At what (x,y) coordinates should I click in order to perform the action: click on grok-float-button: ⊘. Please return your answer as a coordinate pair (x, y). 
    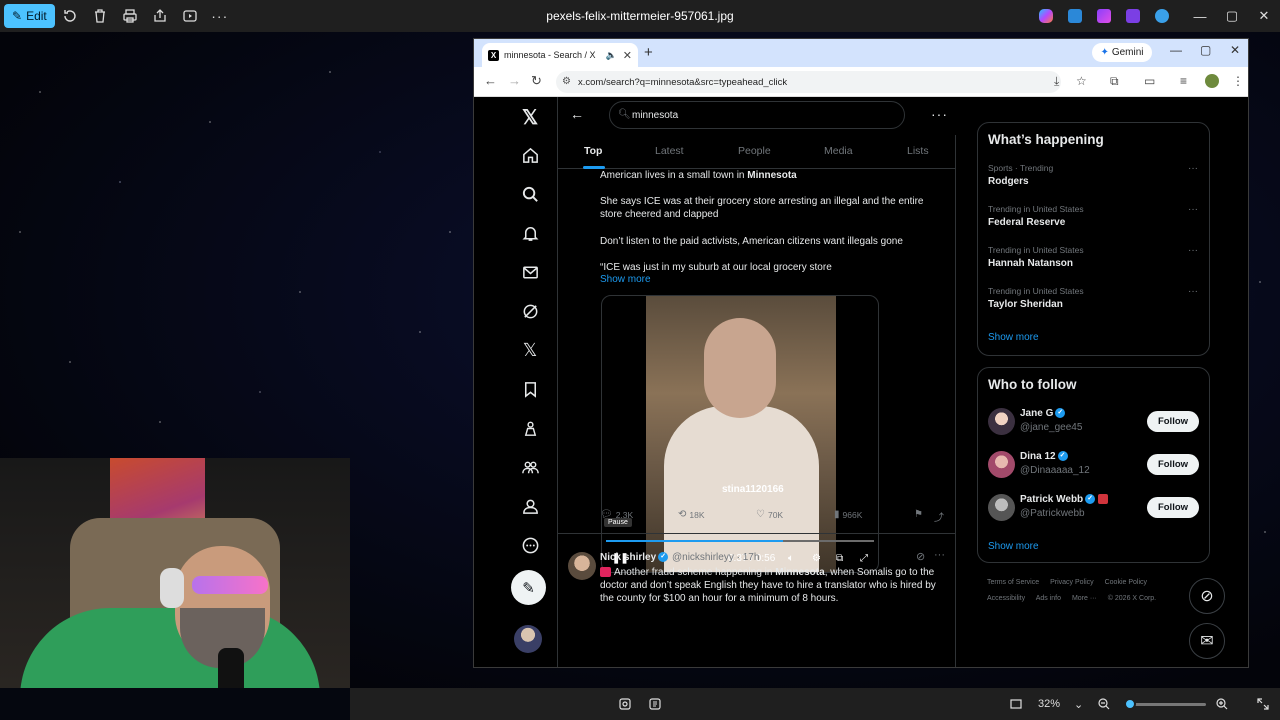
    Looking at the image, I should click on (1207, 596).